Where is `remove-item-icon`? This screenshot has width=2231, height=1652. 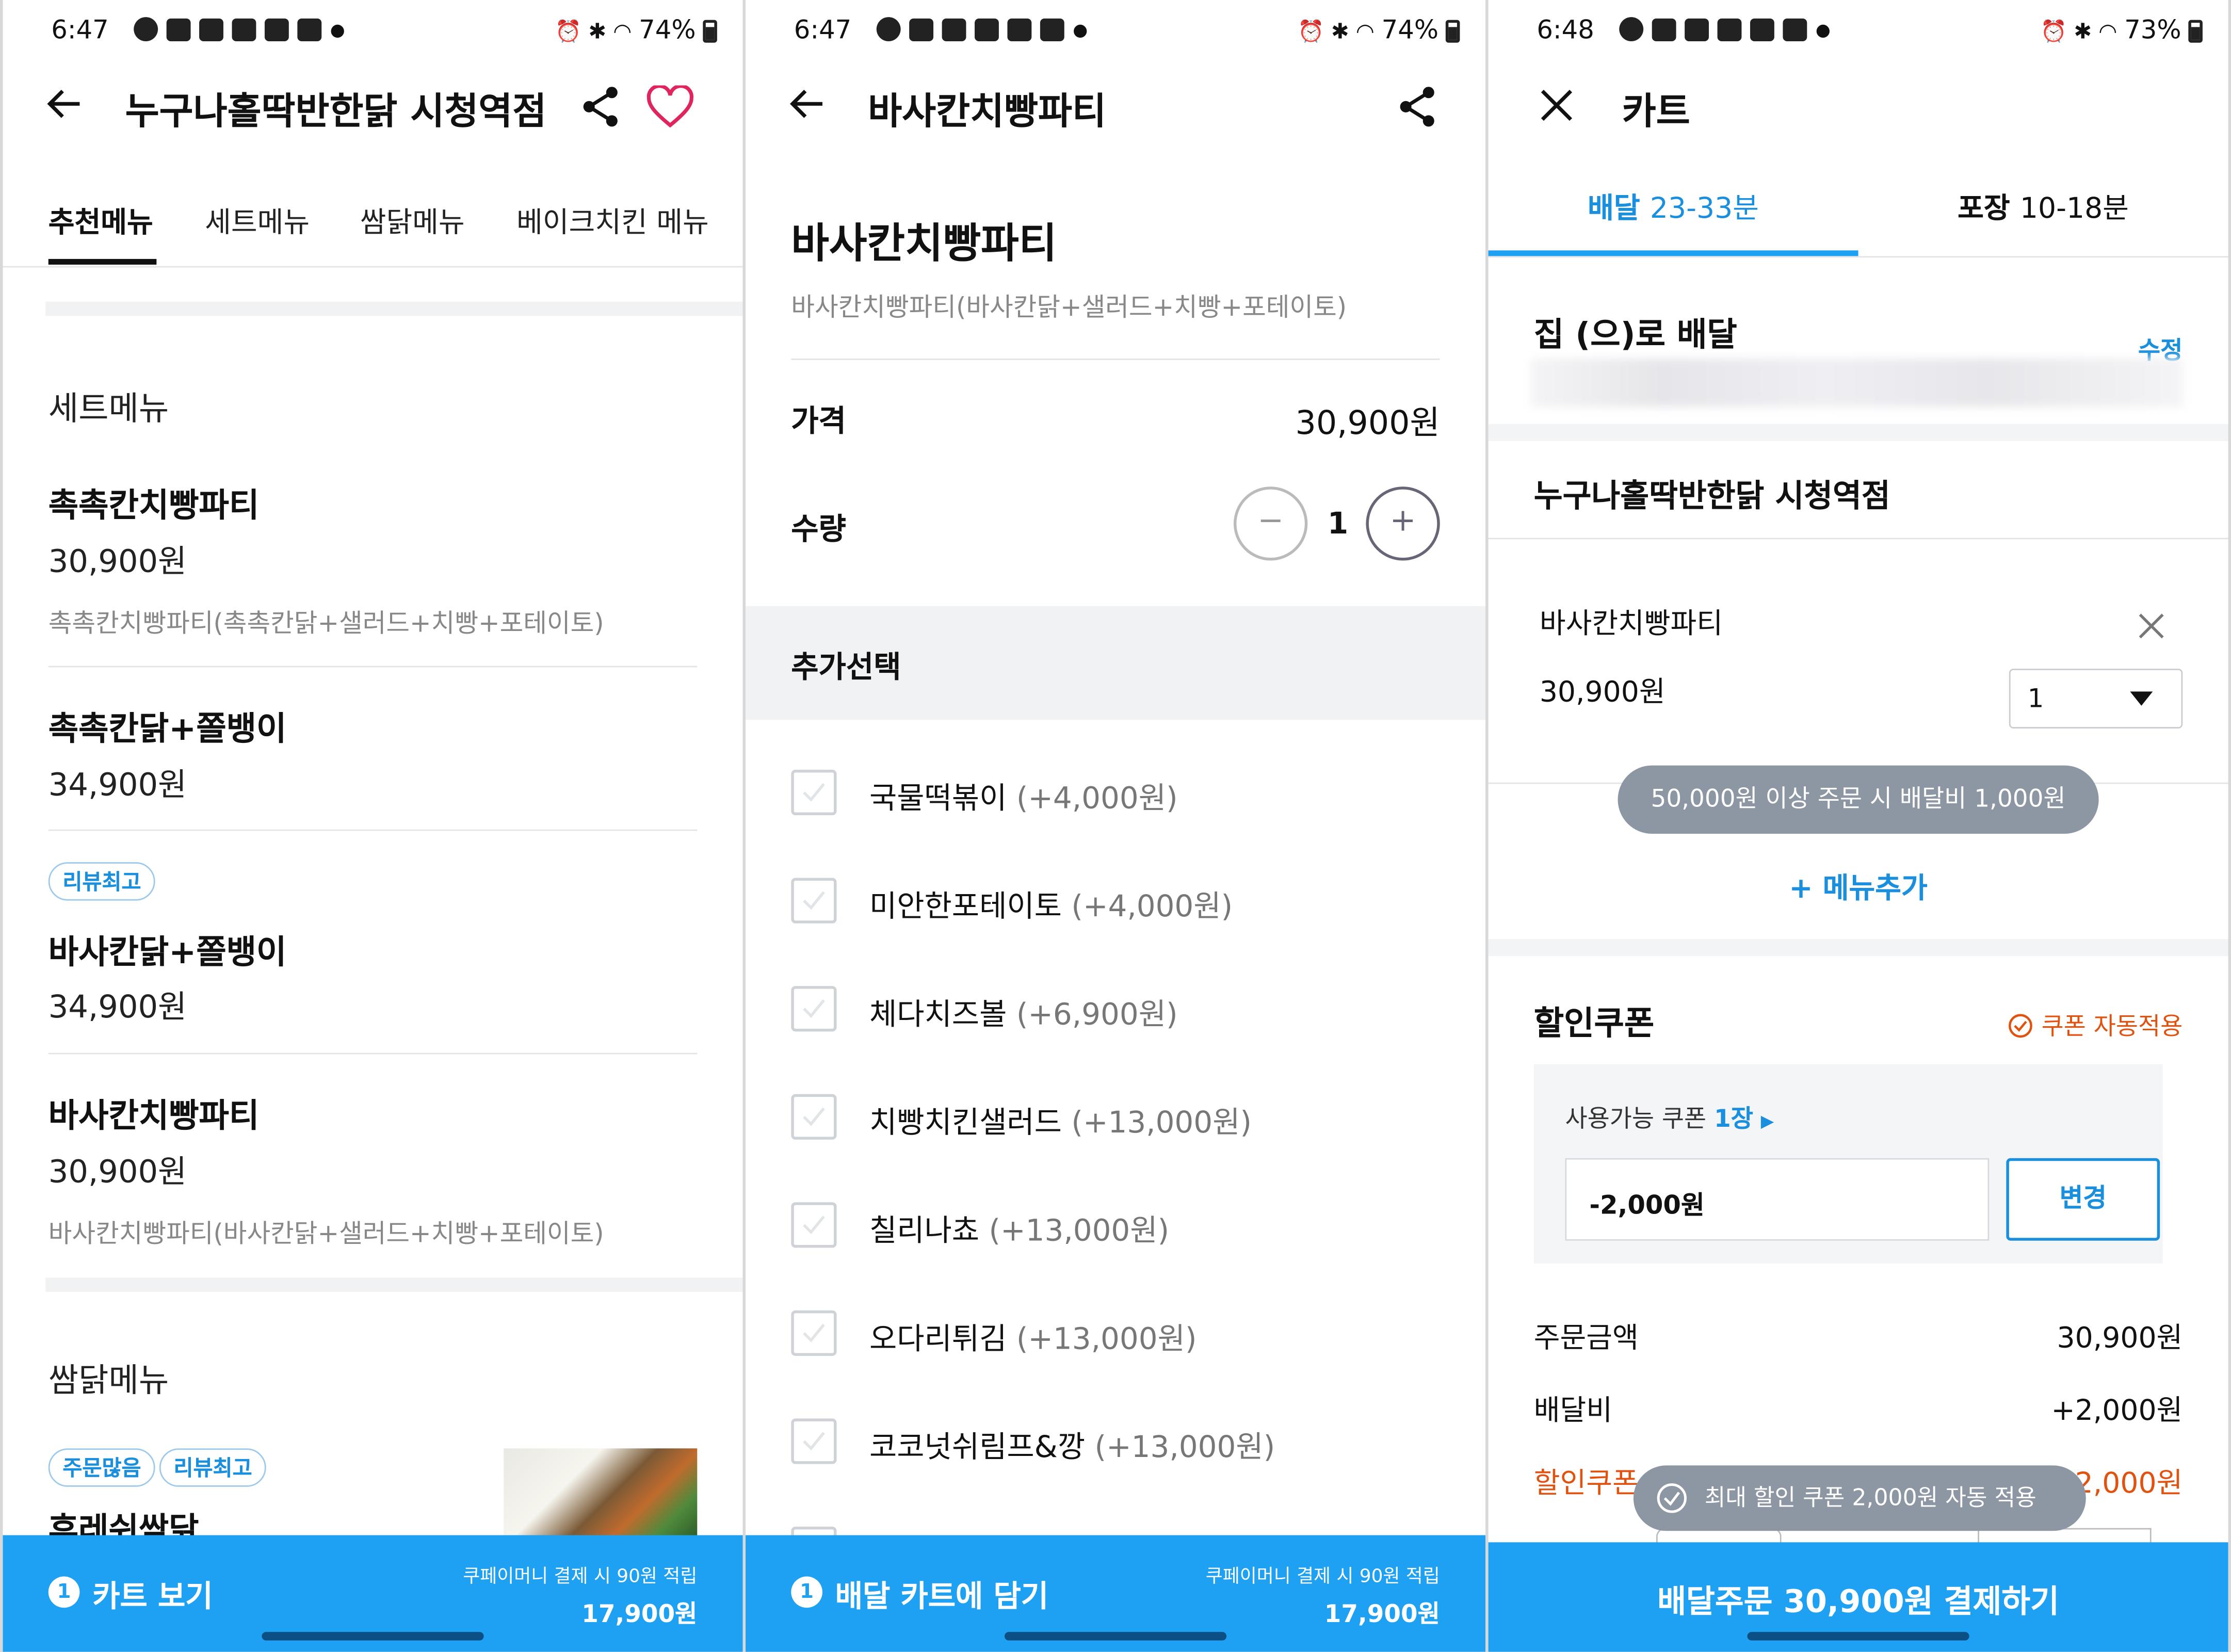 remove-item-icon is located at coordinates (2151, 629).